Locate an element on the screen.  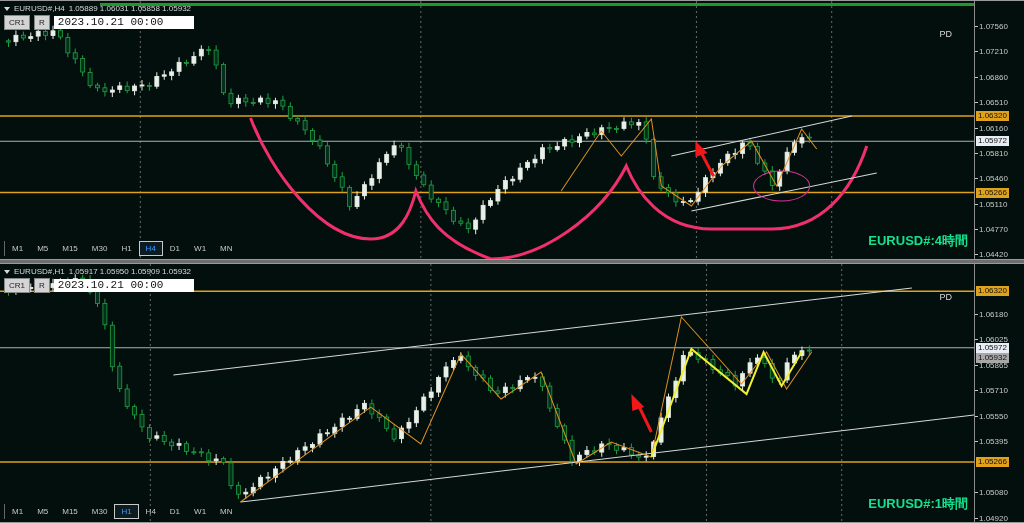
price-tick: 1.04420 is located at coordinates (993, 254).